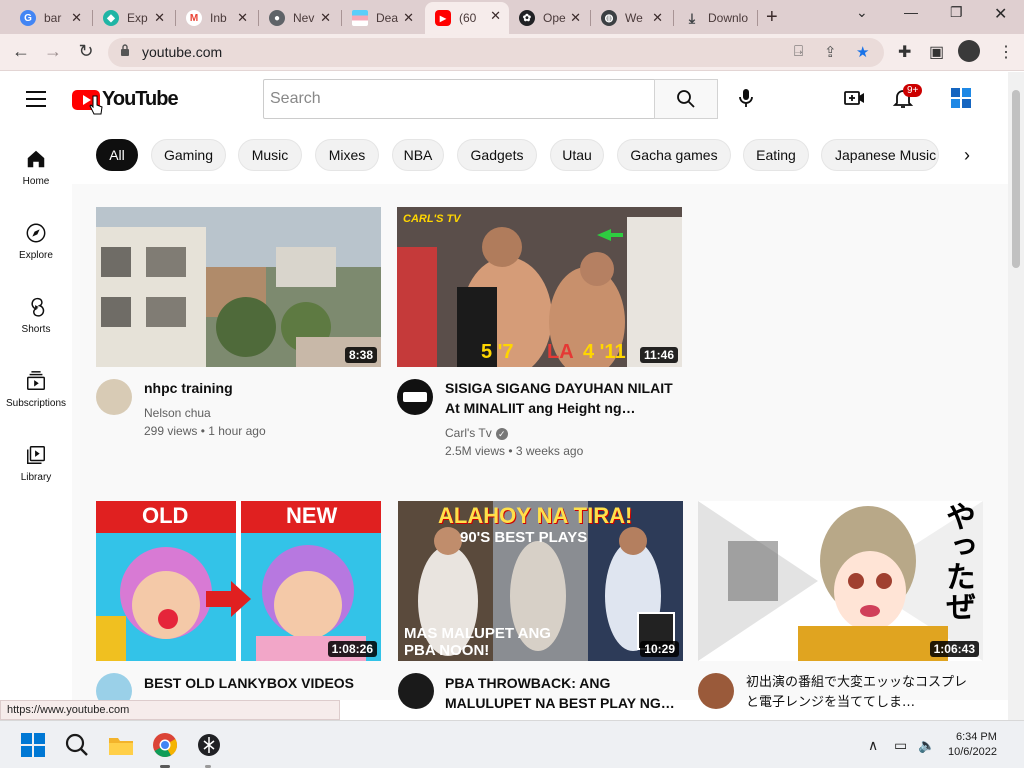 The height and width of the screenshot is (768, 1024). I want to click on video-thumbnail: 8:38, so click(238, 287).